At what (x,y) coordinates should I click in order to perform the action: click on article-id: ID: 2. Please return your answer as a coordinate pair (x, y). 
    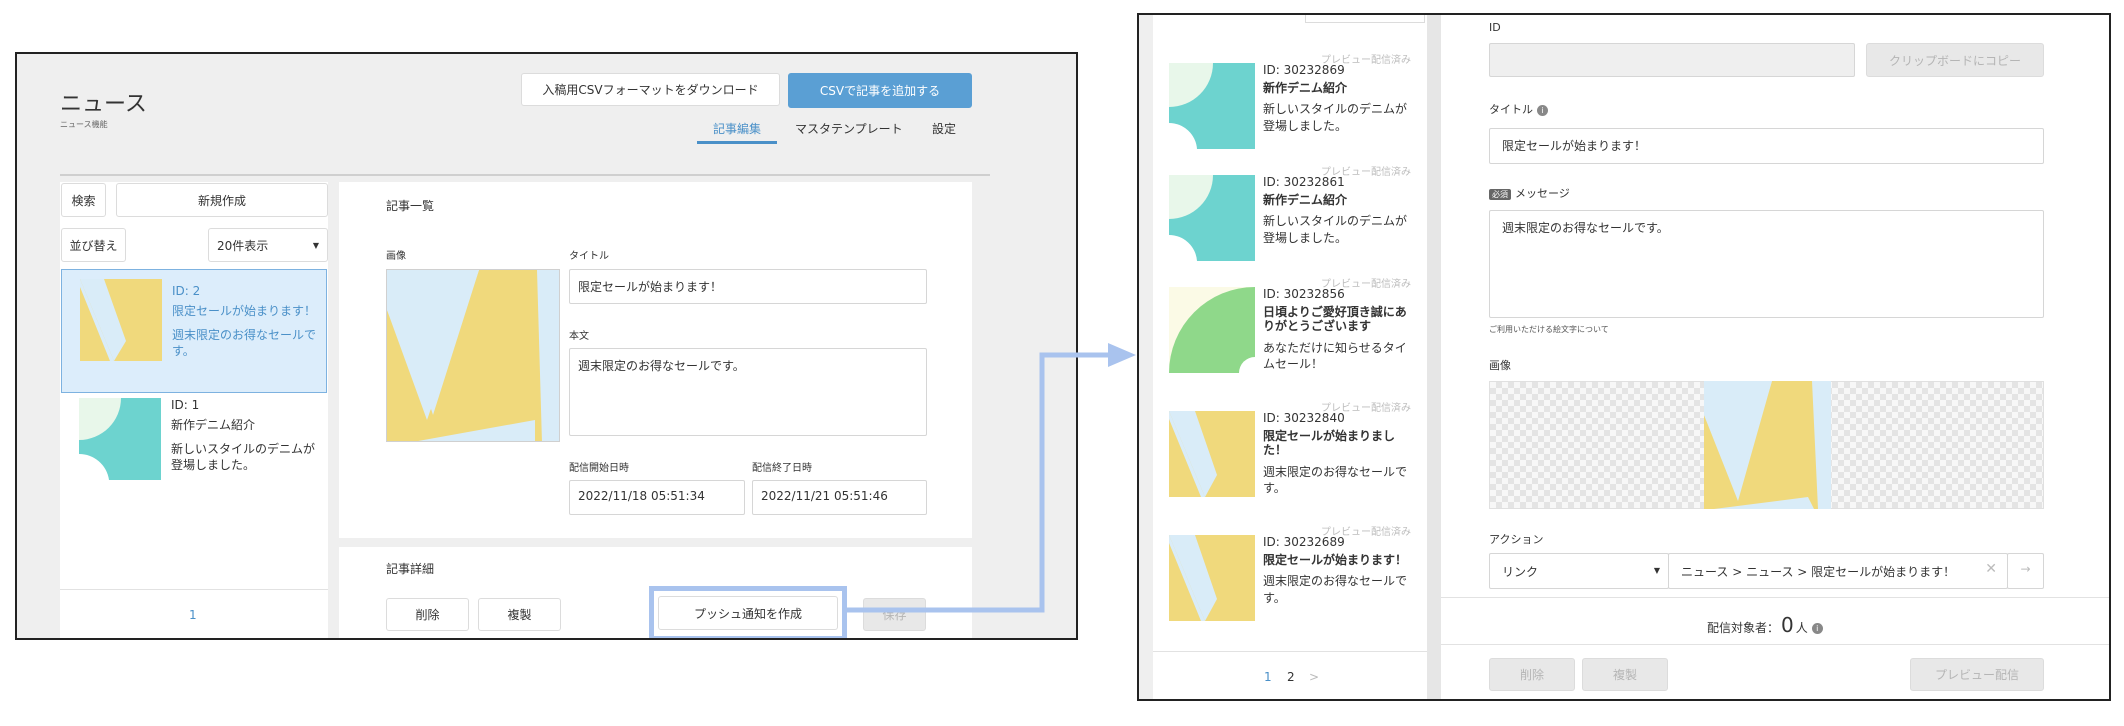
    Looking at the image, I should click on (186, 291).